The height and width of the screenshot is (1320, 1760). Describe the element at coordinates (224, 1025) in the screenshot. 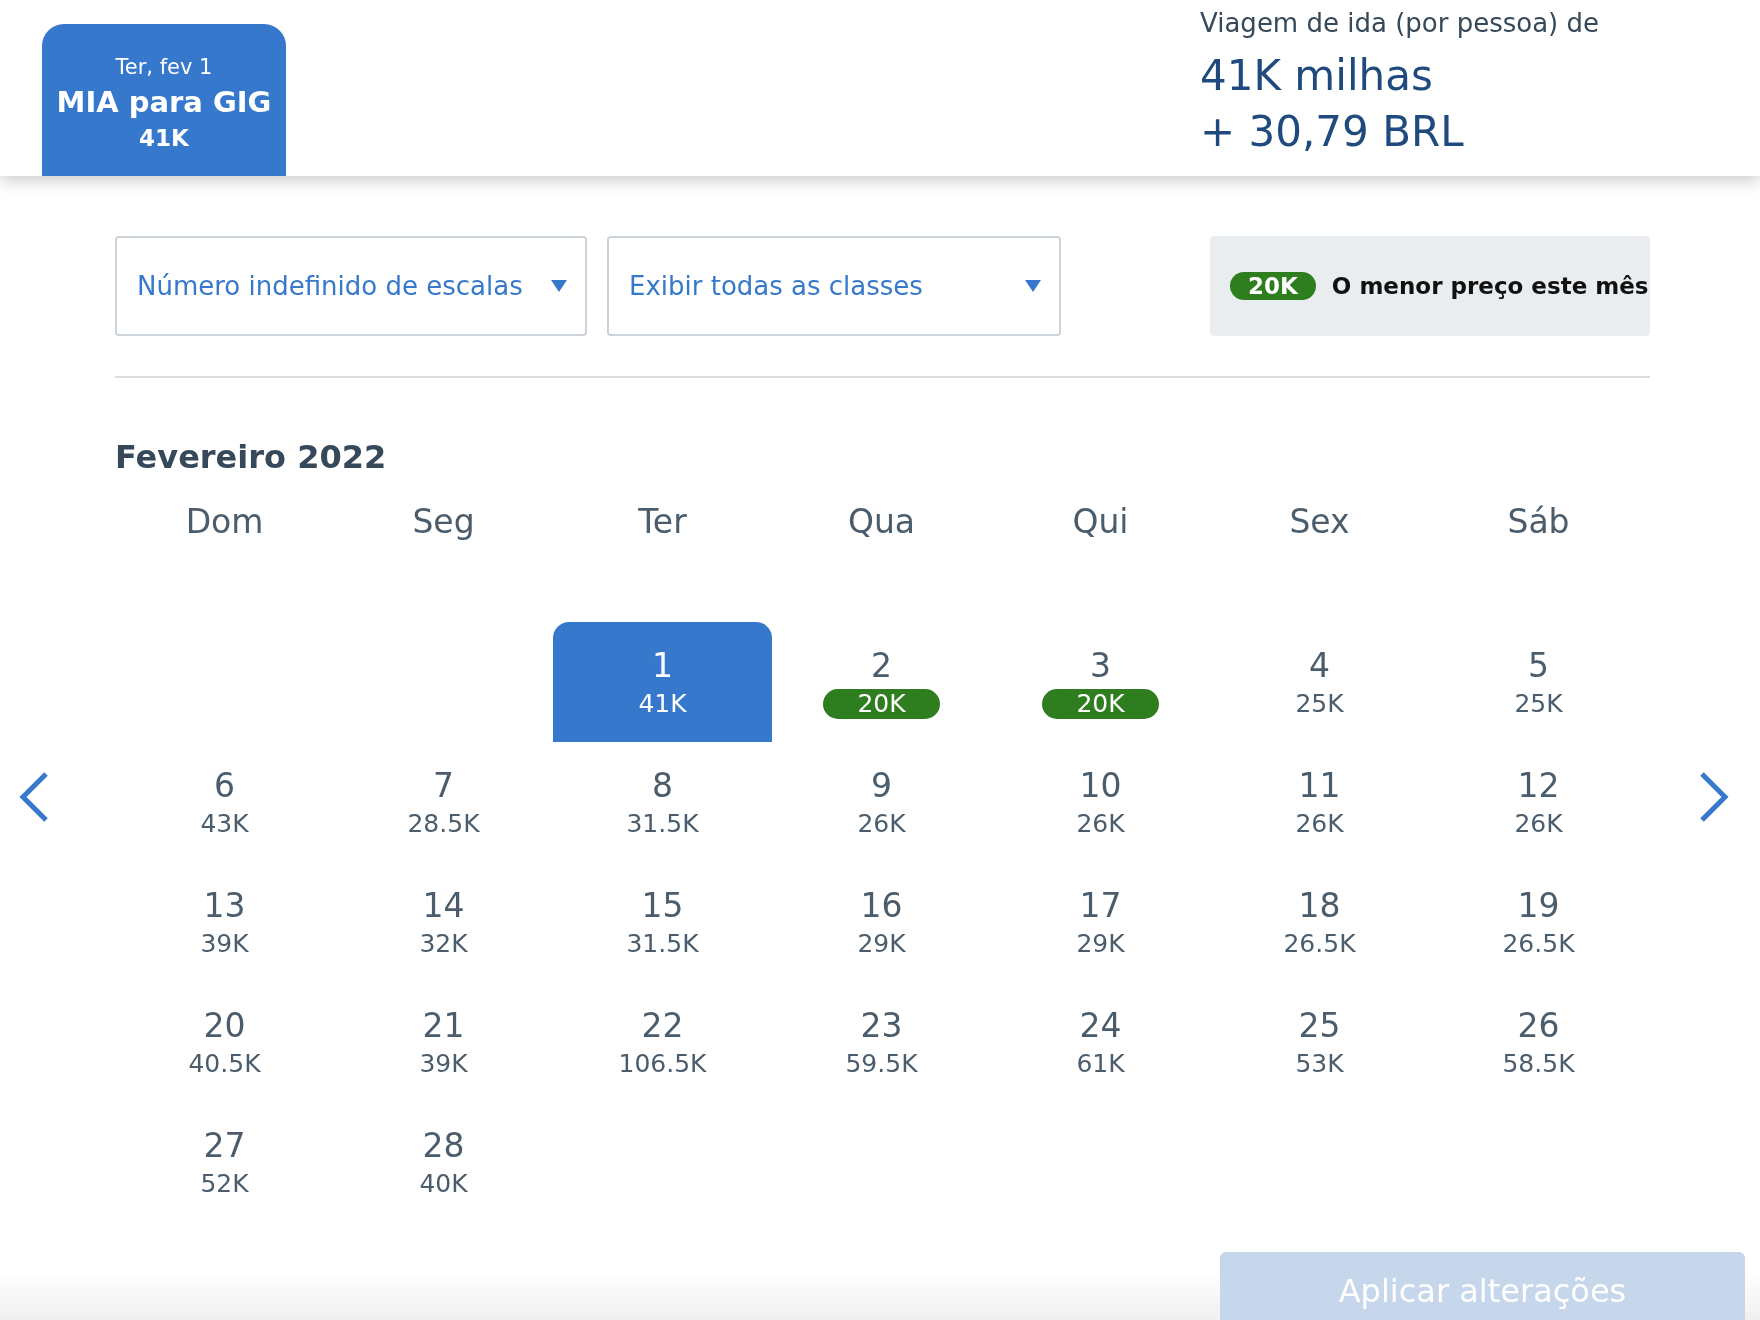

I see `day-number: 20` at that location.